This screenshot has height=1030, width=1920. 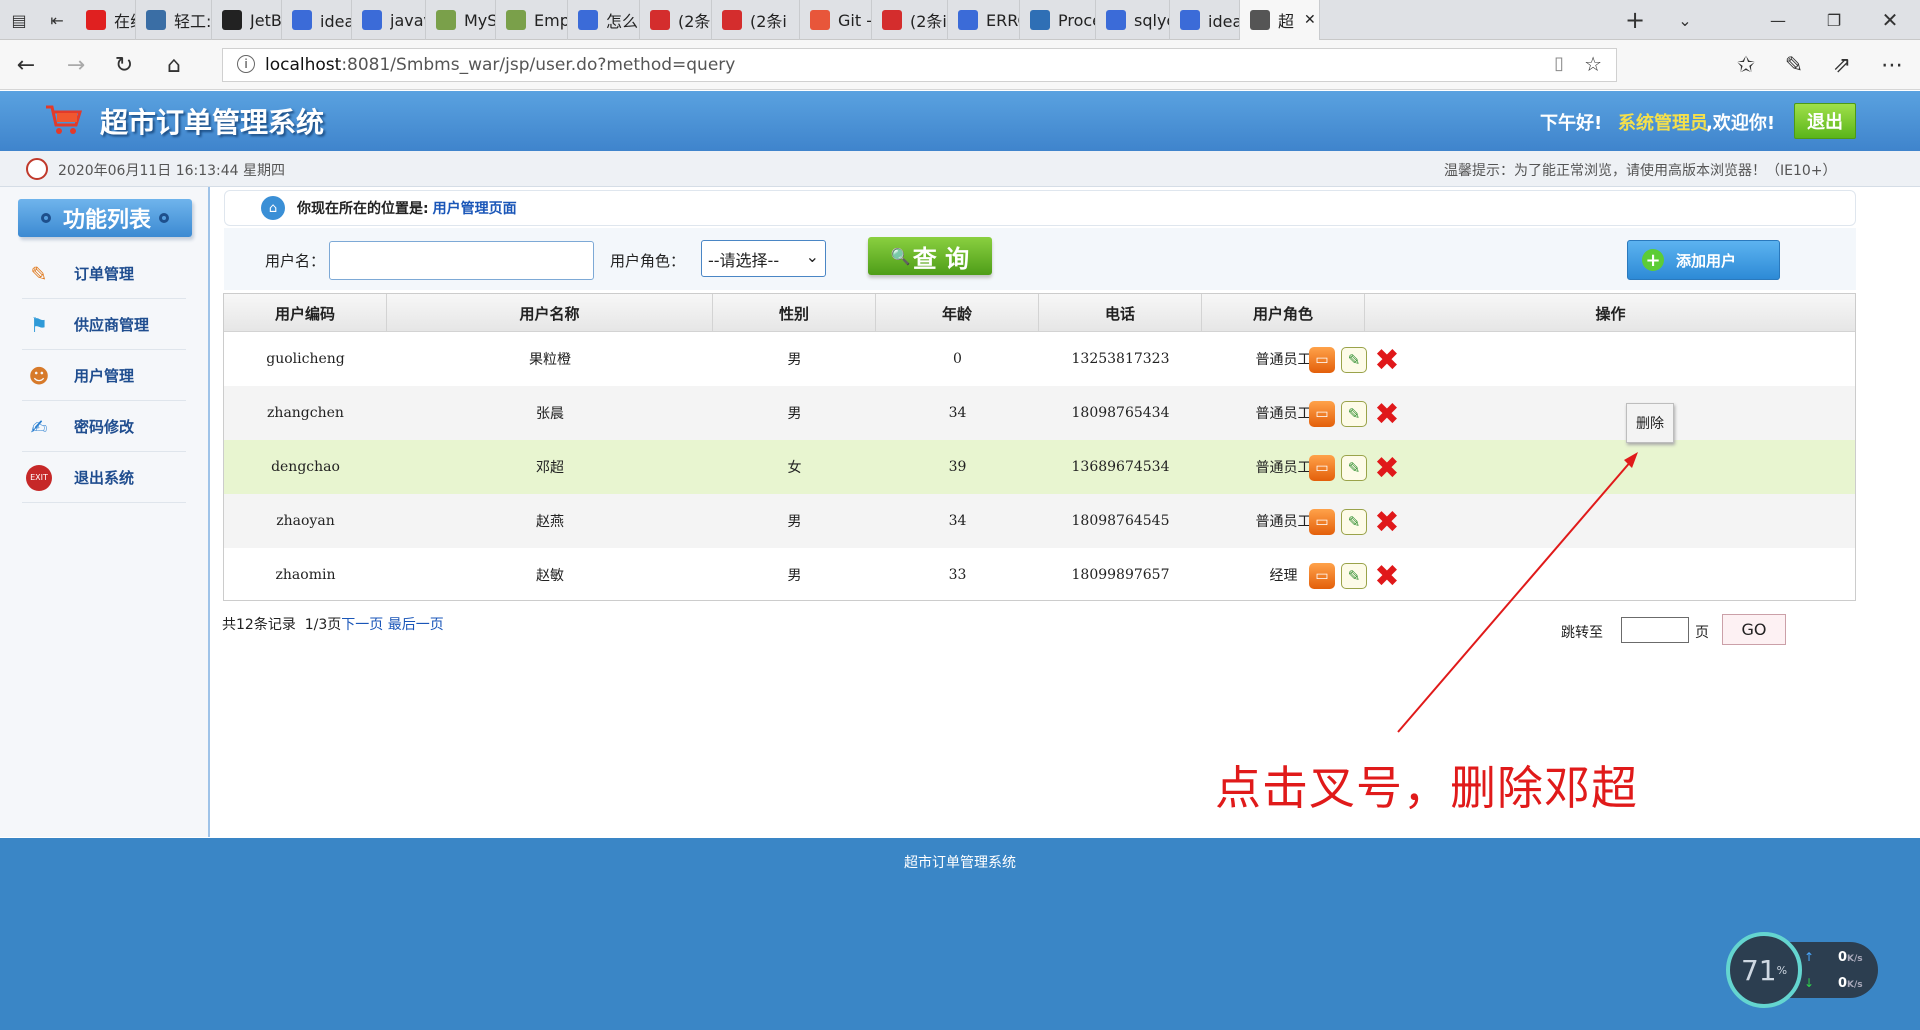 I want to click on sidebar-item-suppliers: ⚑ 供应商管理, so click(x=104, y=325).